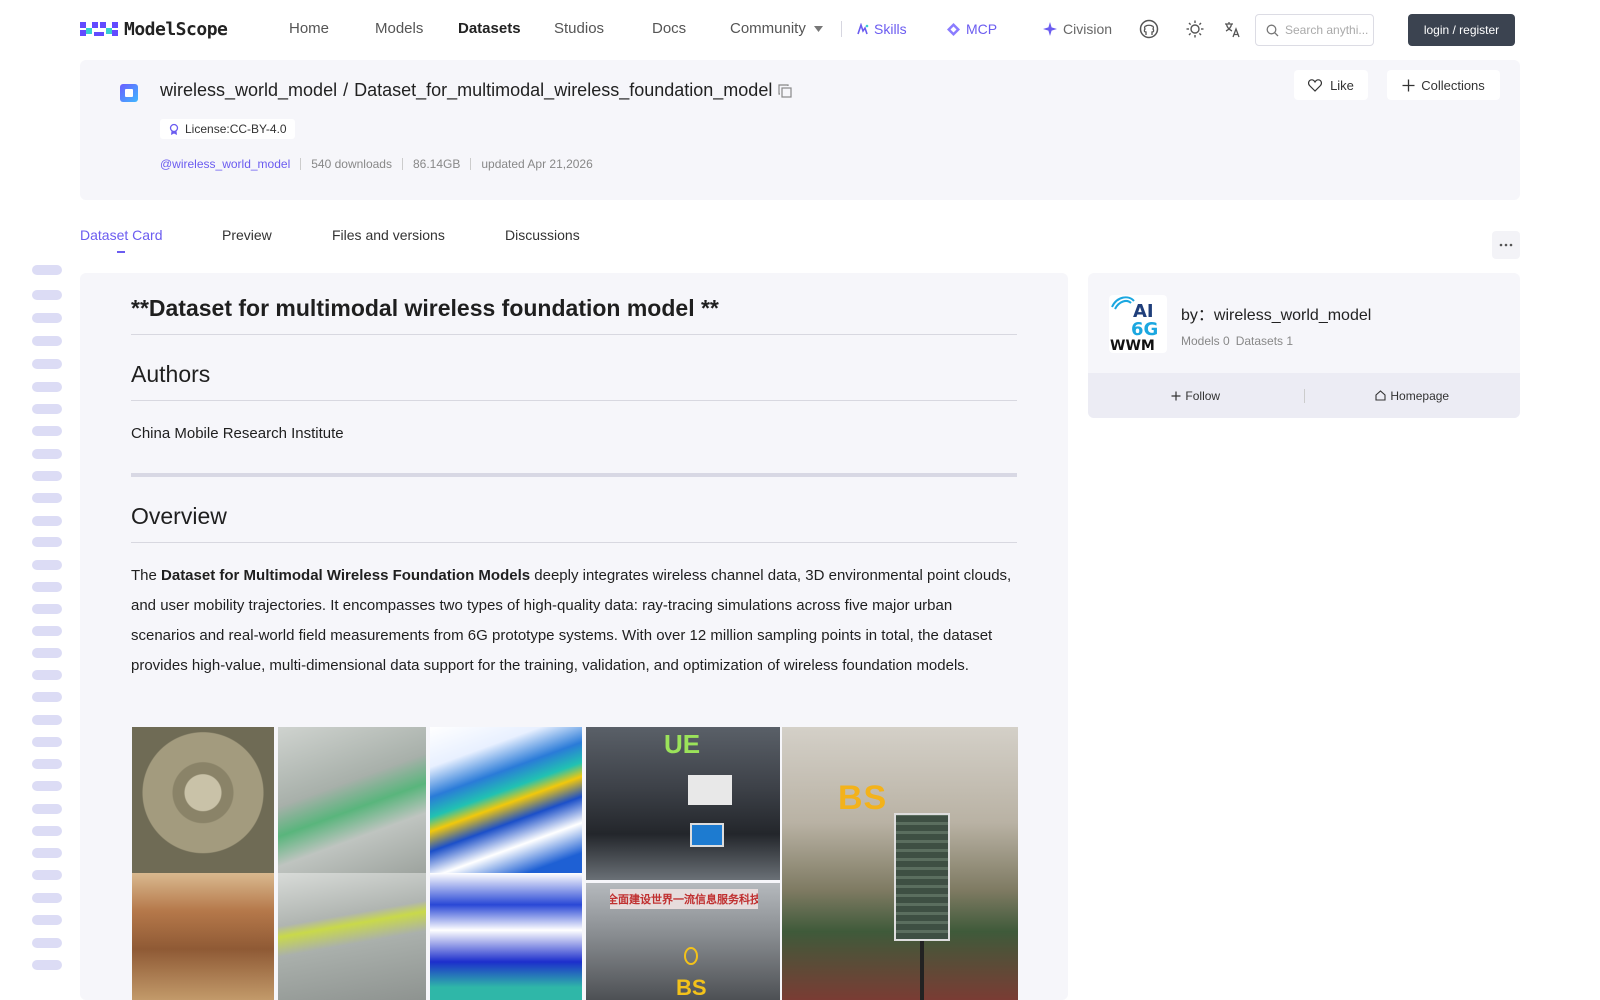 Image resolution: width=1600 pixels, height=1000 pixels. Describe the element at coordinates (129, 93) in the screenshot. I see `dataset-icon` at that location.